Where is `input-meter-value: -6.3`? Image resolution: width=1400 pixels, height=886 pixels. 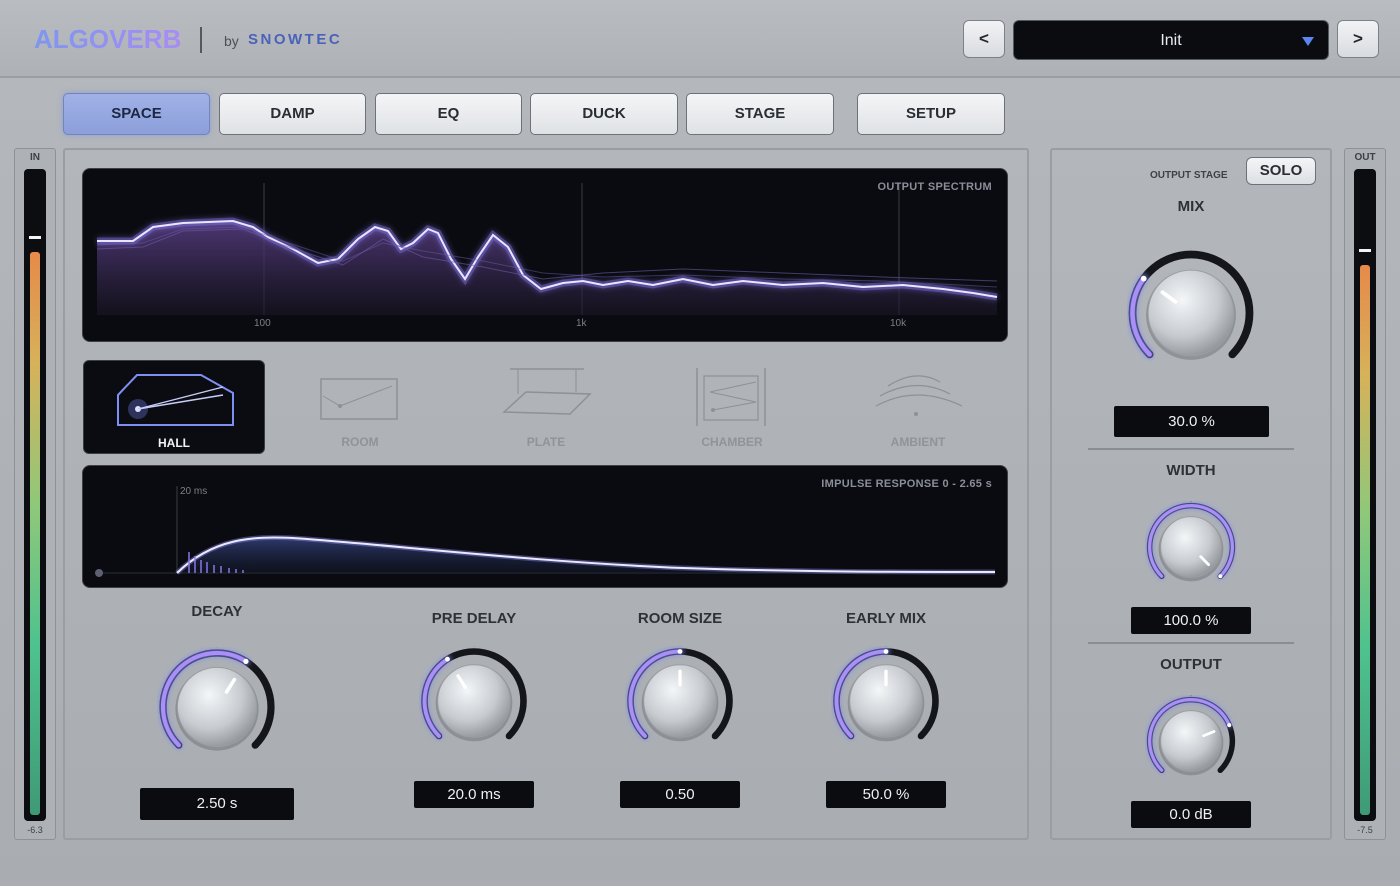
input-meter-value: -6.3 is located at coordinates (35, 830).